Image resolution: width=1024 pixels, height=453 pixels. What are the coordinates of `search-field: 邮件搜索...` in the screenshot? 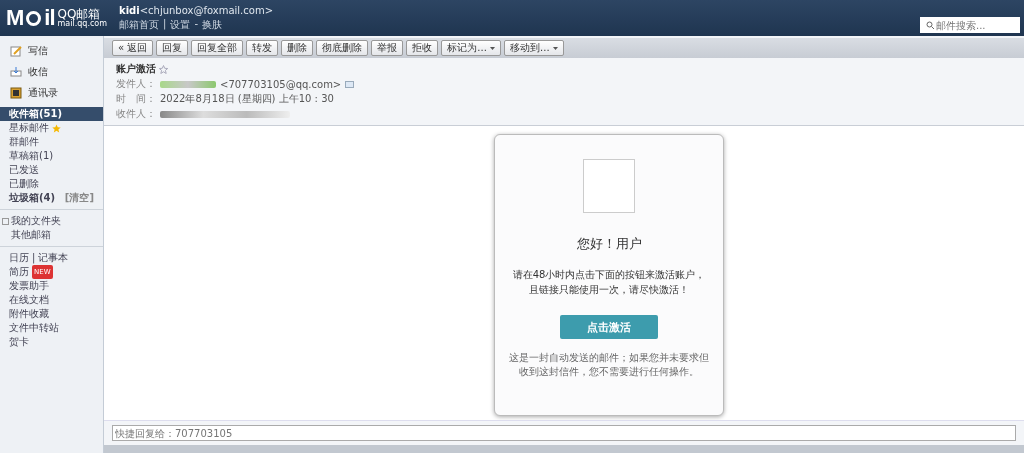 It's located at (970, 25).